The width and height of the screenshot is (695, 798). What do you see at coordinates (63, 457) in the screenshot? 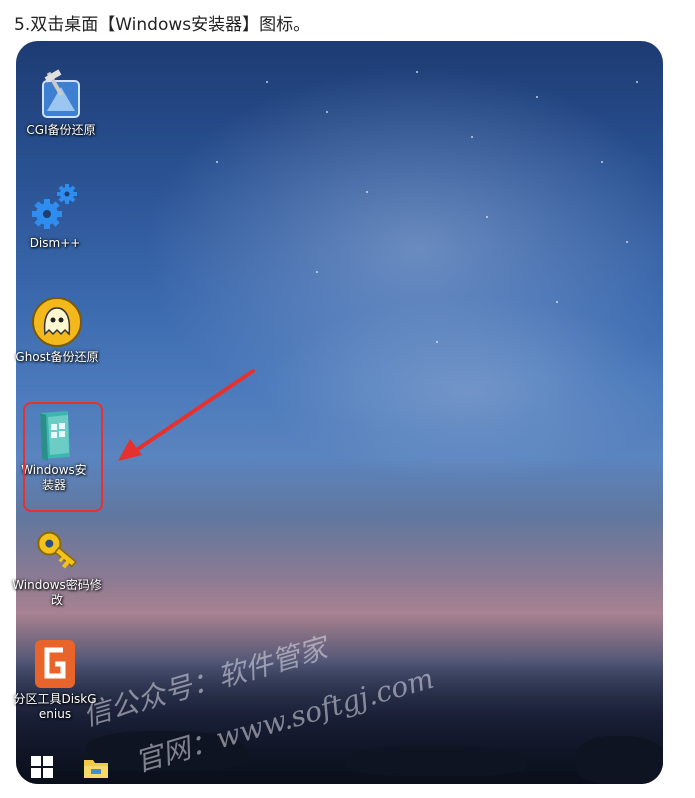
I see `highlight-box` at bounding box center [63, 457].